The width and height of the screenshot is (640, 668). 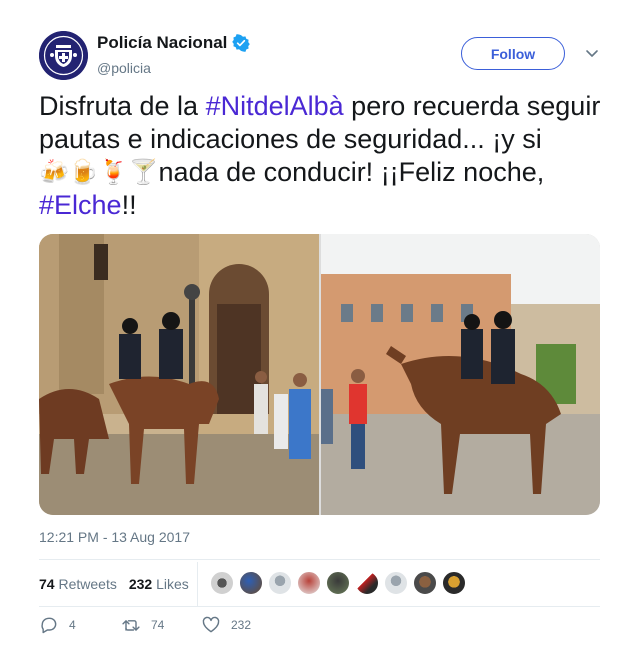 I want to click on tweet-text-segment: nada de conducir! ¡¡Feliz noche,, so click(x=351, y=172).